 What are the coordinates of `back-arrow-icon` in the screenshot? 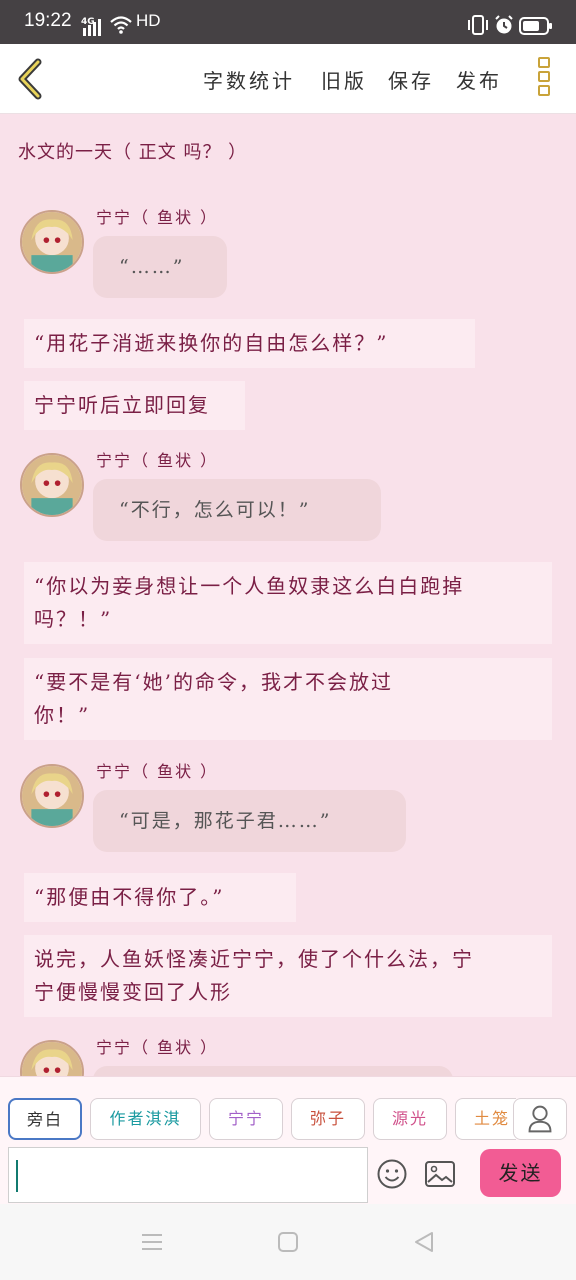 It's located at (30, 79).